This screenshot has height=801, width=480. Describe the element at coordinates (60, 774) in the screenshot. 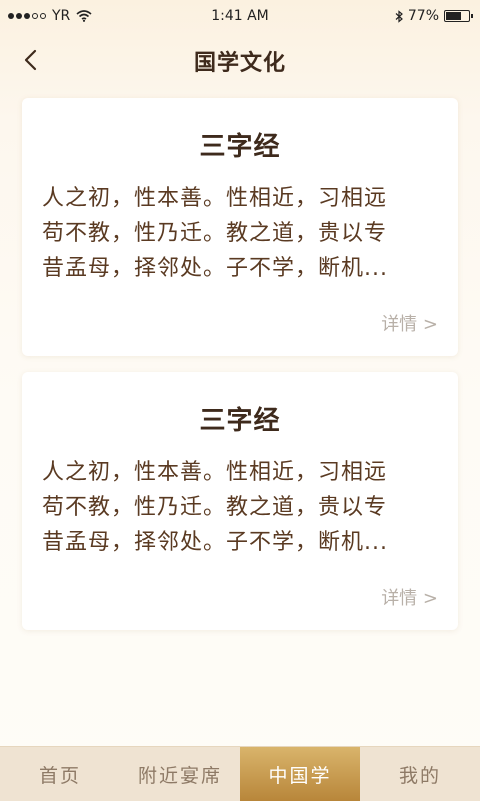

I see `tab-home: 首页` at that location.